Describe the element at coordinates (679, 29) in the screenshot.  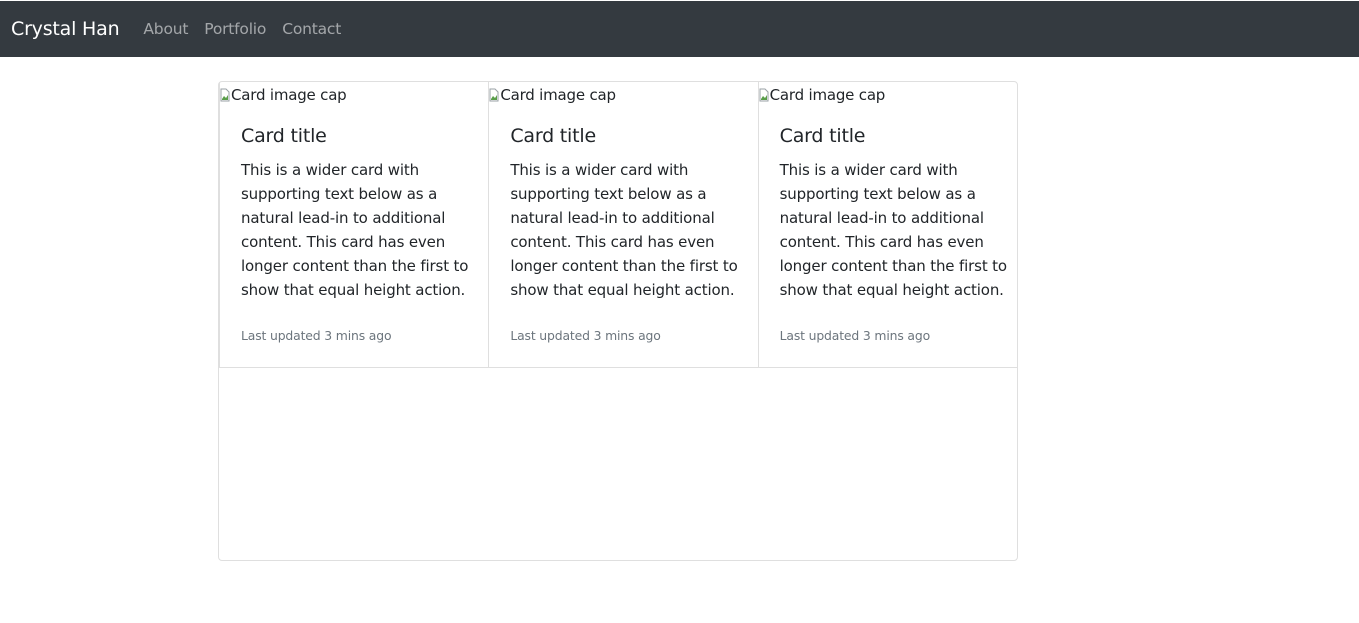
I see `navbar: Crystal Han About Portfolio Contact` at that location.